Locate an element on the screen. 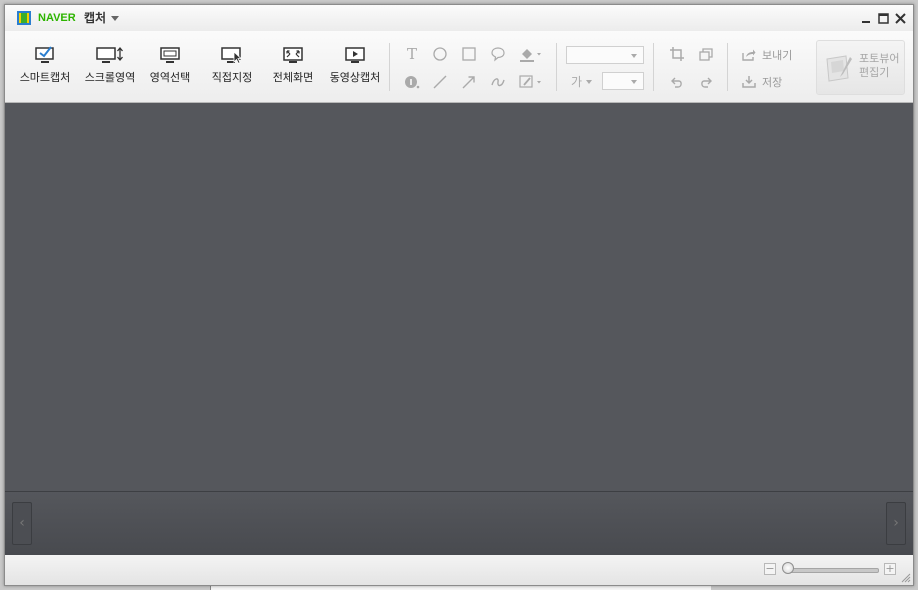  font-sample-label: 가 is located at coordinates (581, 82).